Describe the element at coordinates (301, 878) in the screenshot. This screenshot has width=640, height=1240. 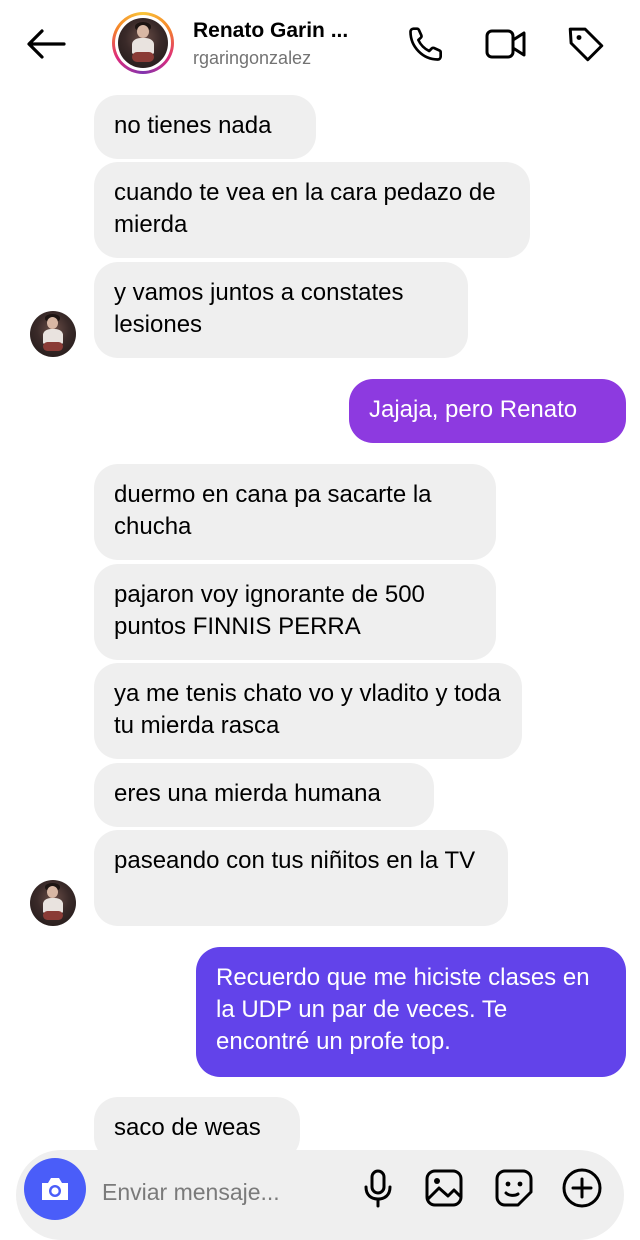
I see `message-received: paseando con tus niñitos en la TV` at that location.